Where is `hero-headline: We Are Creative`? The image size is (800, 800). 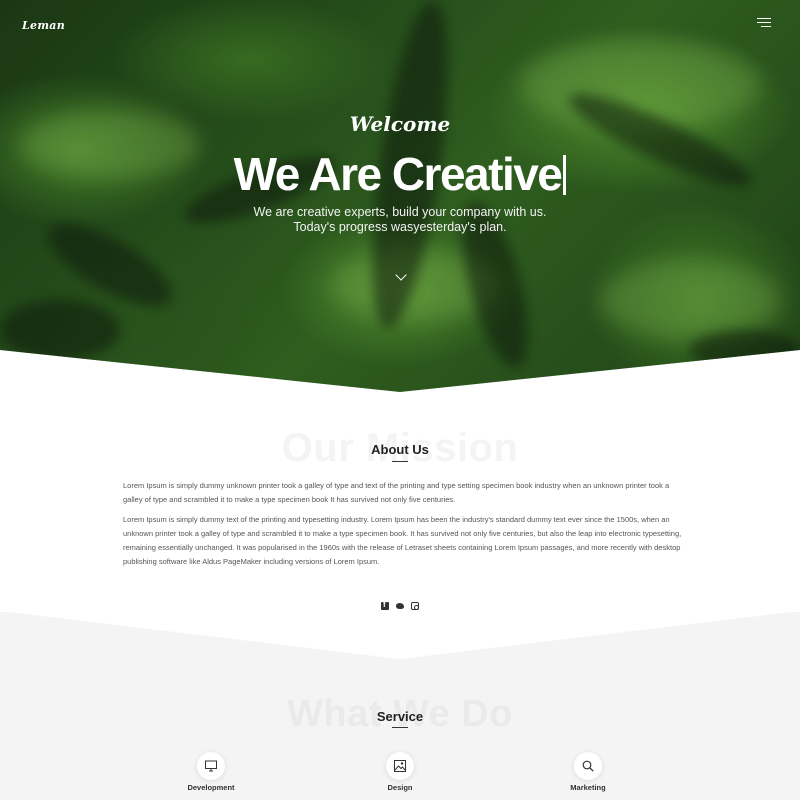
hero-headline: We Are Creative is located at coordinates (400, 174).